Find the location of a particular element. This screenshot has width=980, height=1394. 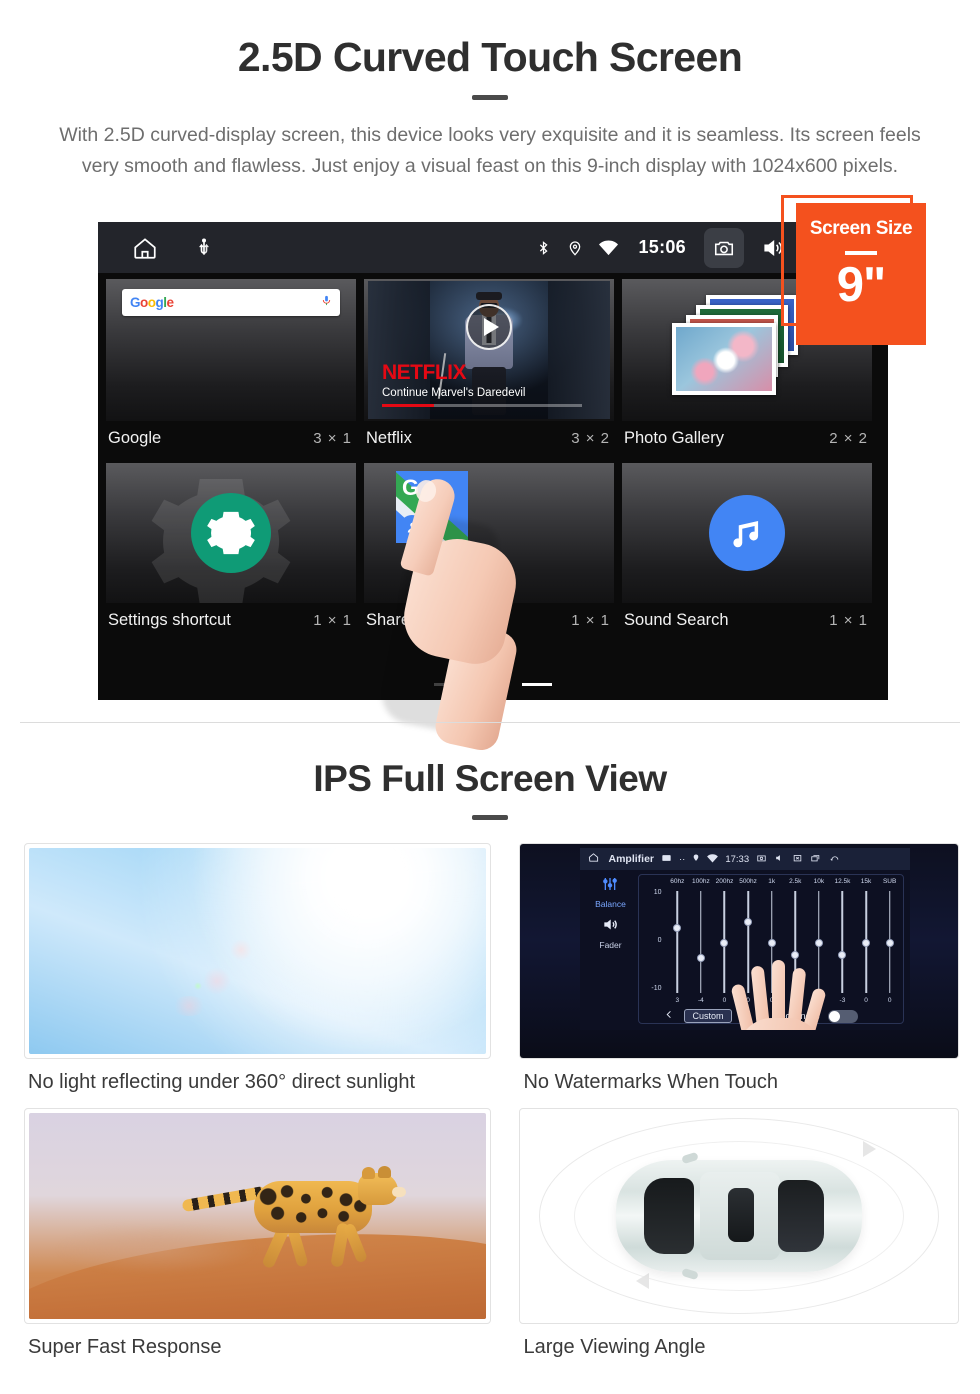

play-icon is located at coordinates (489, 327).